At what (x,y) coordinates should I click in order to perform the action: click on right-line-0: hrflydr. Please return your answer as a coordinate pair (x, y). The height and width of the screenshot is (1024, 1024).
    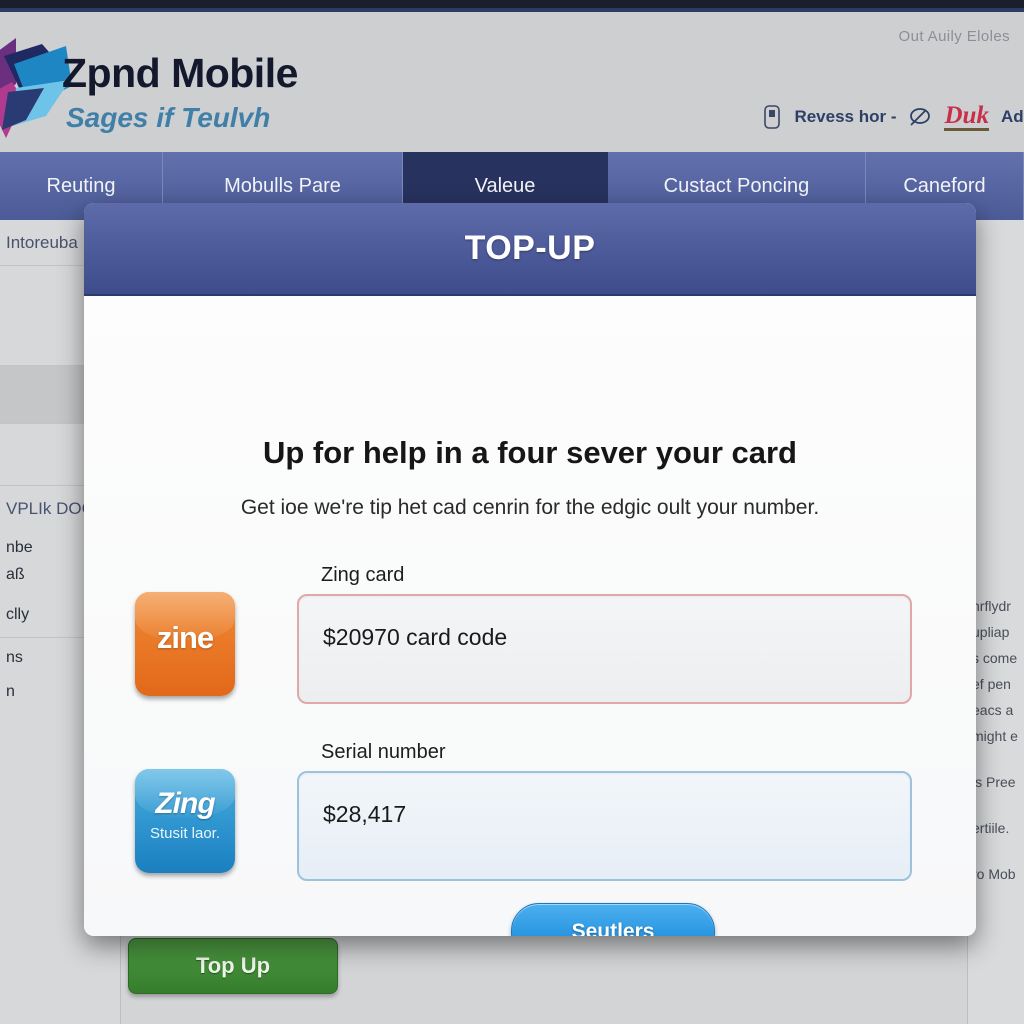
    Looking at the image, I should click on (991, 606).